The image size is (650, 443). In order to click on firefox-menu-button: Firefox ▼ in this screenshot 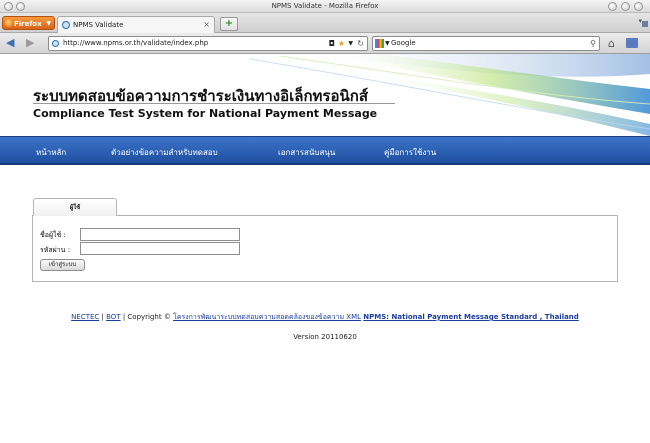, I will do `click(28, 23)`.